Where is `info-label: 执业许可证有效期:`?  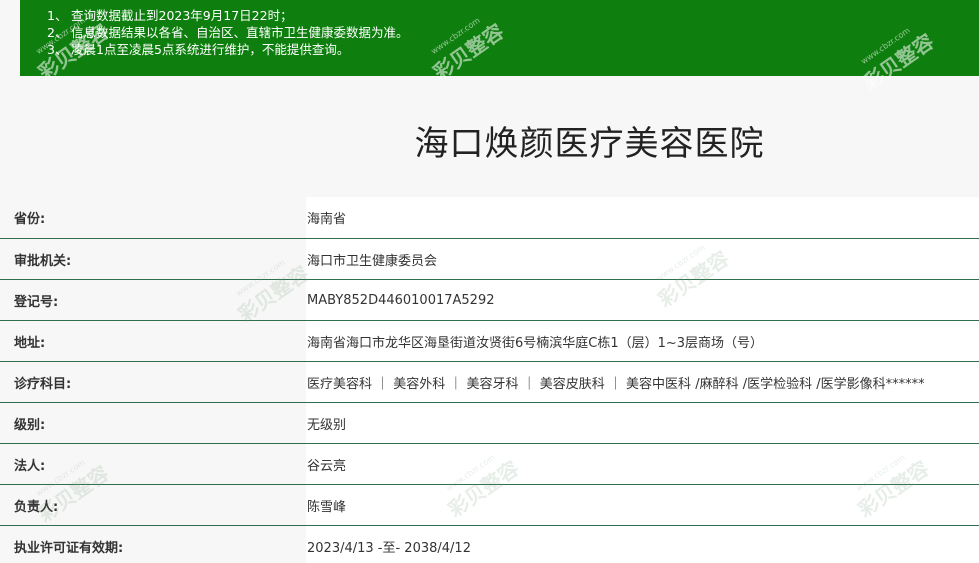
info-label: 执业许可证有效期: is located at coordinates (153, 544).